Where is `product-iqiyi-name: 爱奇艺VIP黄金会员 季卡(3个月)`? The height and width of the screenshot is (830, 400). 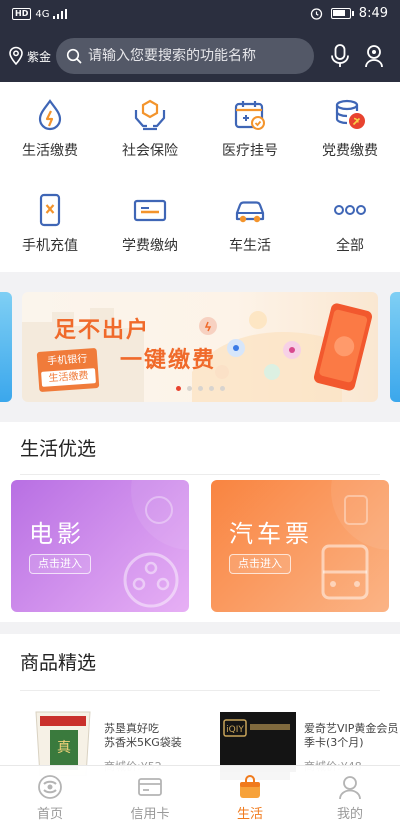
product-iqiyi-name: 爱奇艺VIP黄金会员 季卡(3个月) is located at coordinates (351, 736).